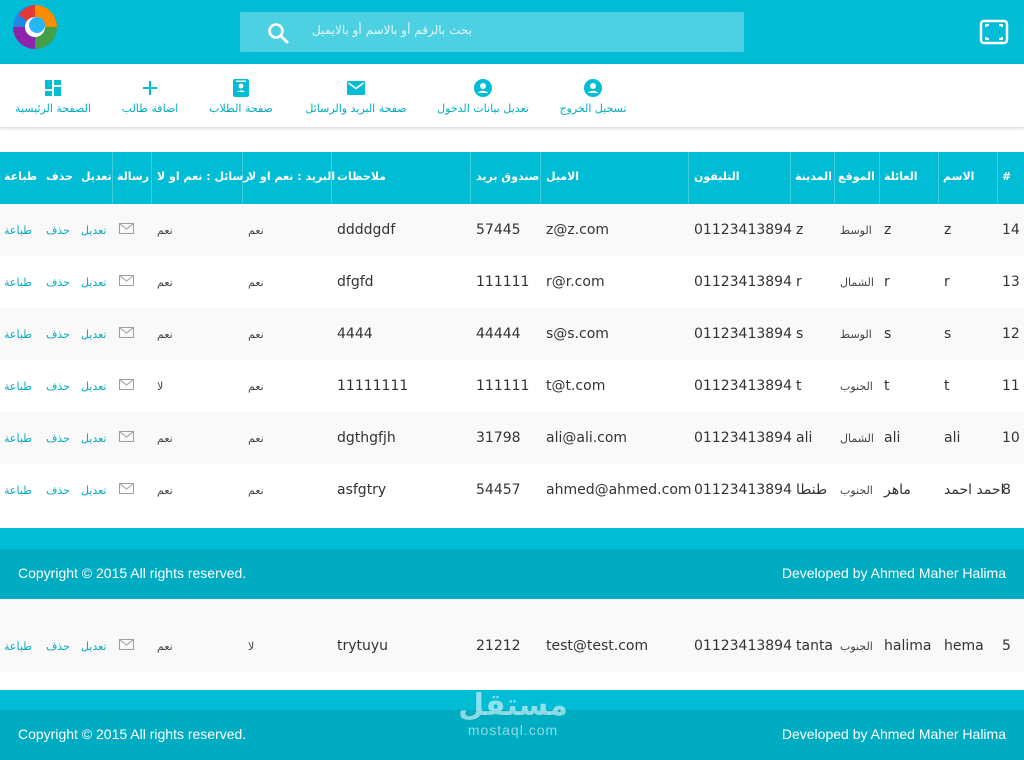 The height and width of the screenshot is (760, 1024). Describe the element at coordinates (575, 282) in the screenshot. I see `cell-email: r@r.com` at that location.